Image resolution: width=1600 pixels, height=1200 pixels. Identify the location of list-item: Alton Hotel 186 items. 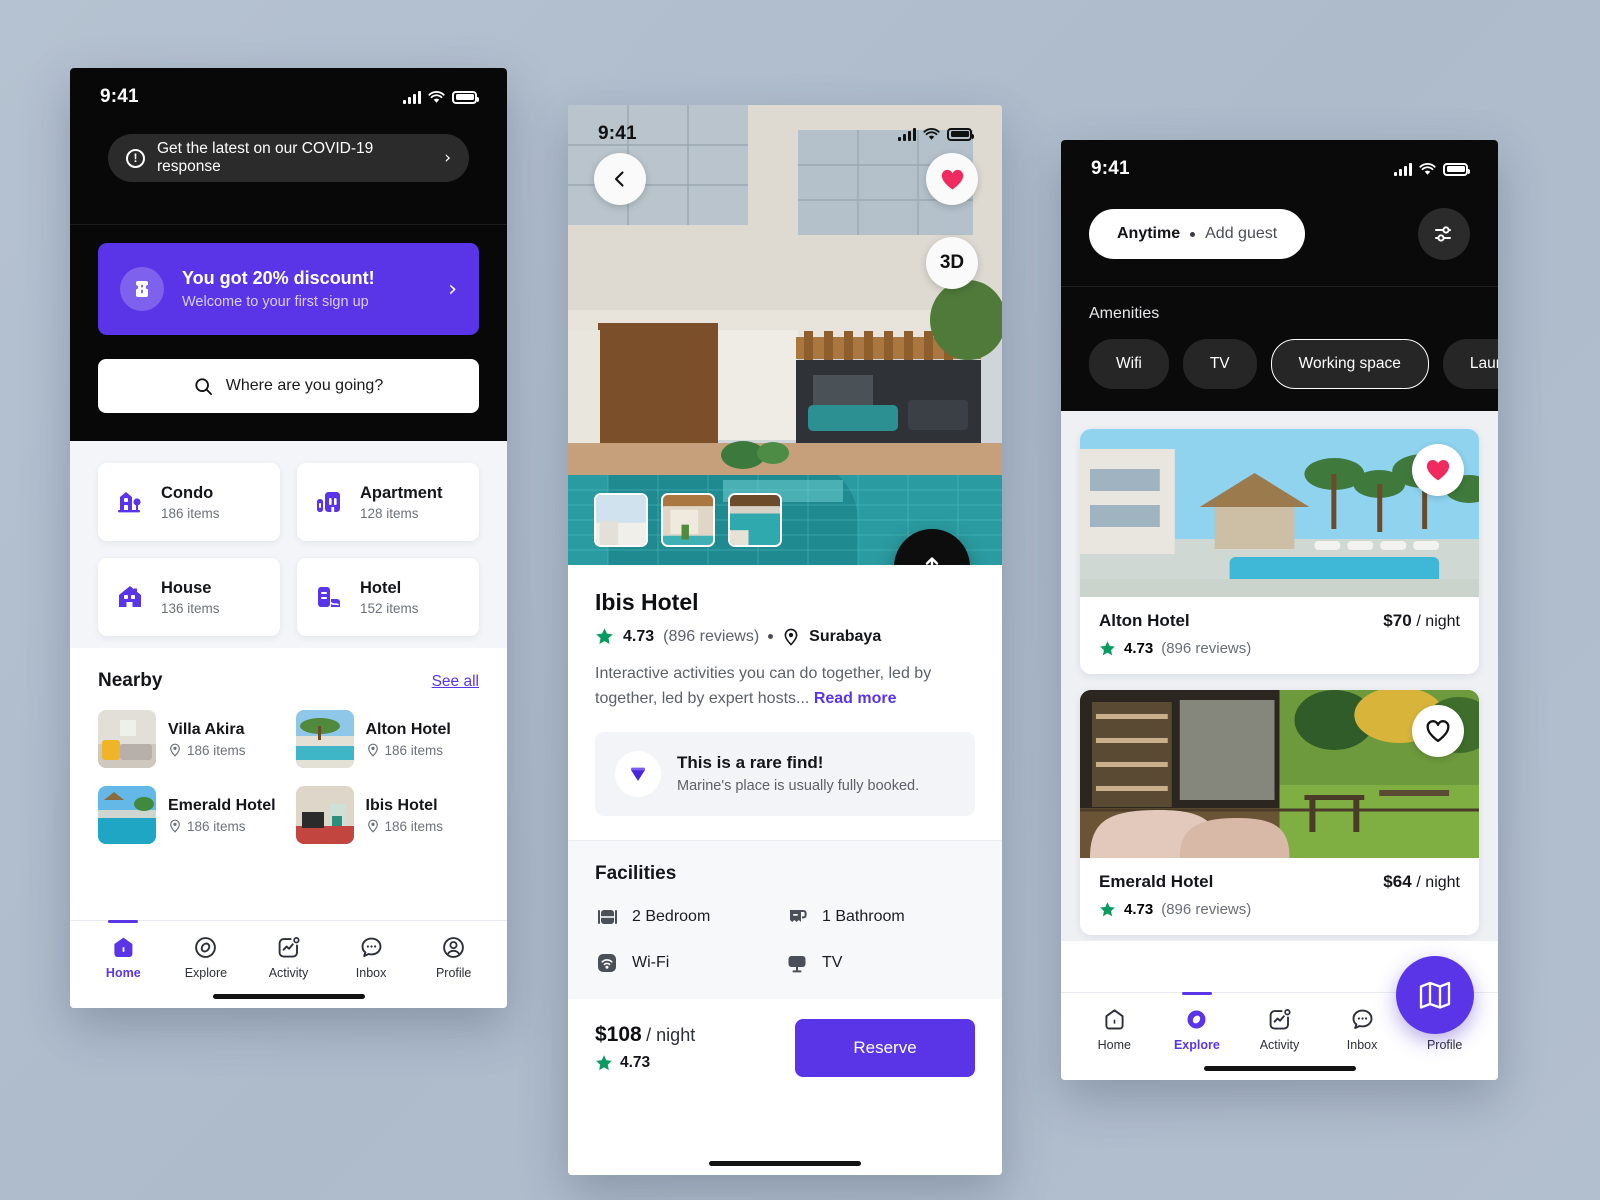
(387, 739).